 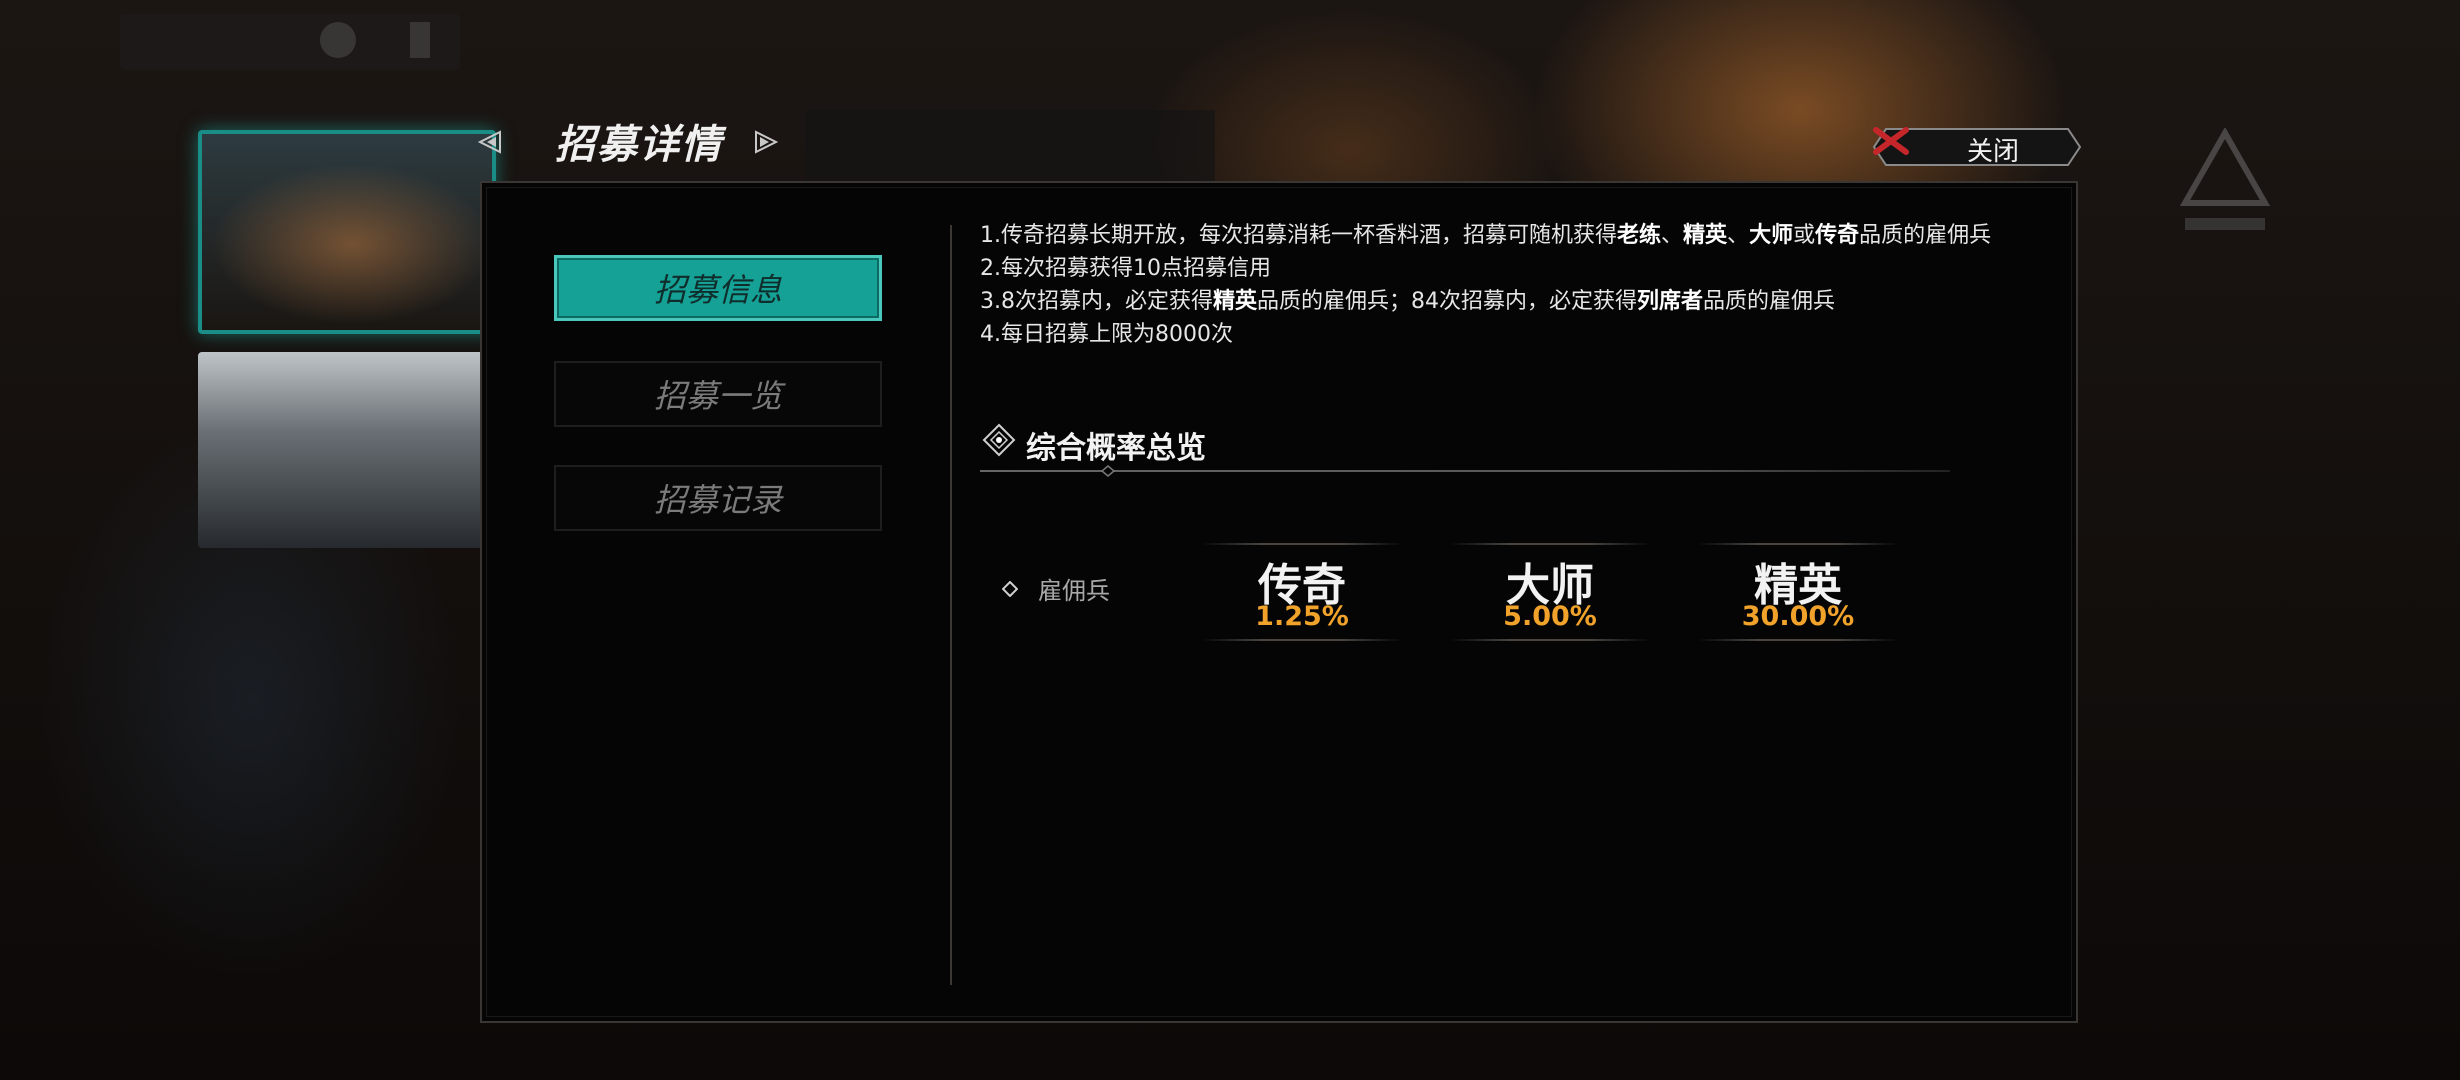 I want to click on rule-highlight: 老练, so click(x=1639, y=235).